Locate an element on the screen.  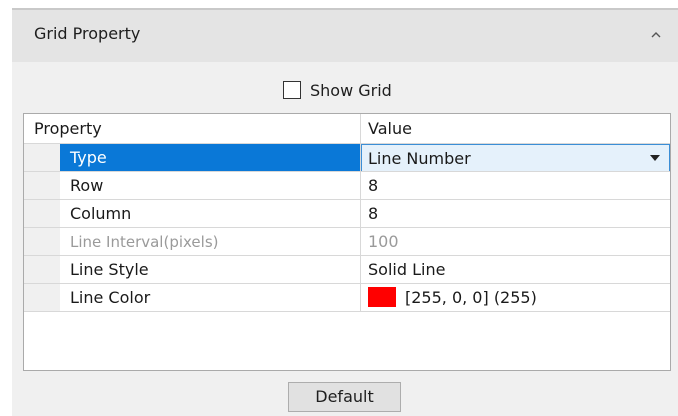
property-row-type: Type Line Number is located at coordinates (347, 158).